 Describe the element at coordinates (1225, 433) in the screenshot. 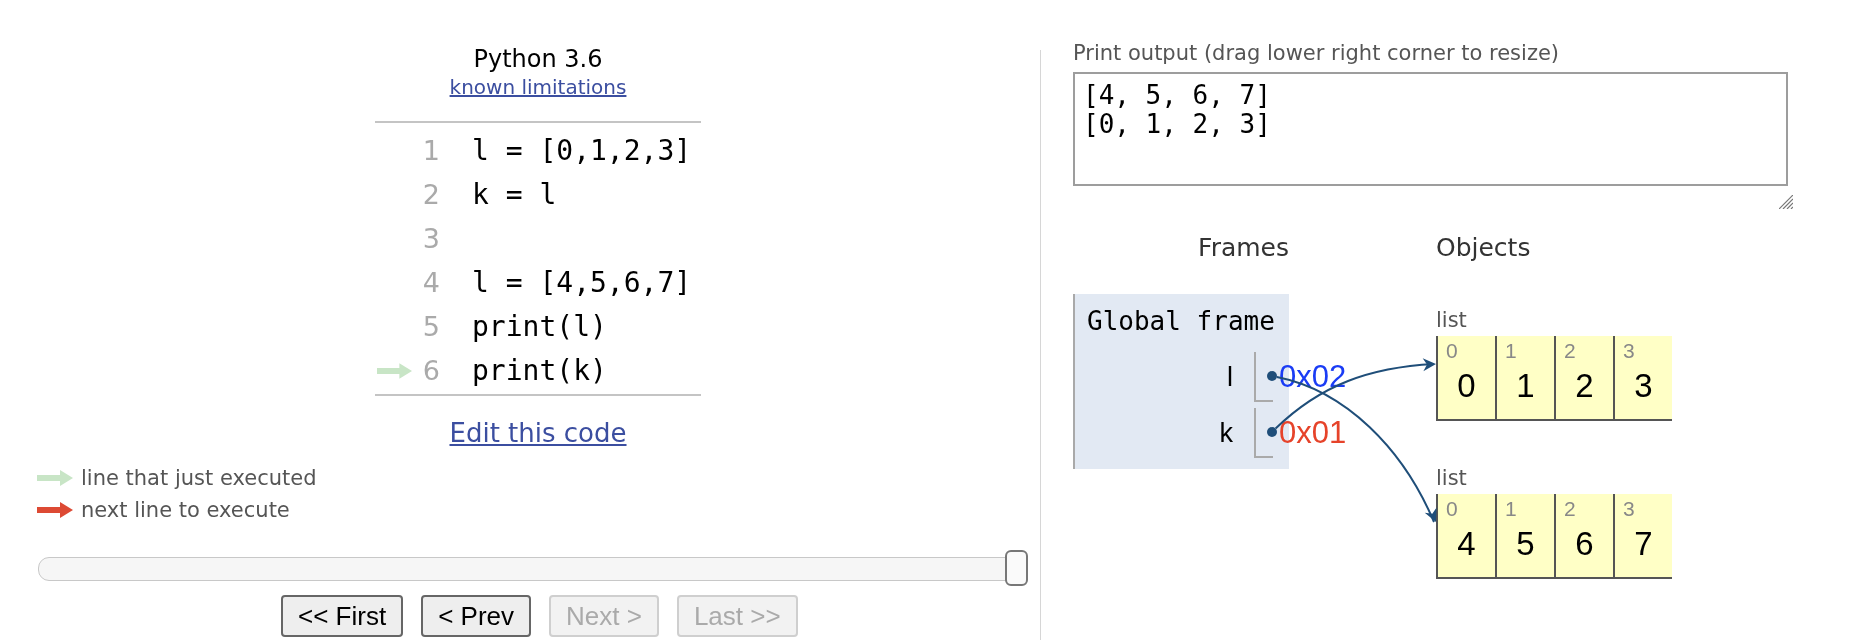

I see `variable-name: k` at that location.